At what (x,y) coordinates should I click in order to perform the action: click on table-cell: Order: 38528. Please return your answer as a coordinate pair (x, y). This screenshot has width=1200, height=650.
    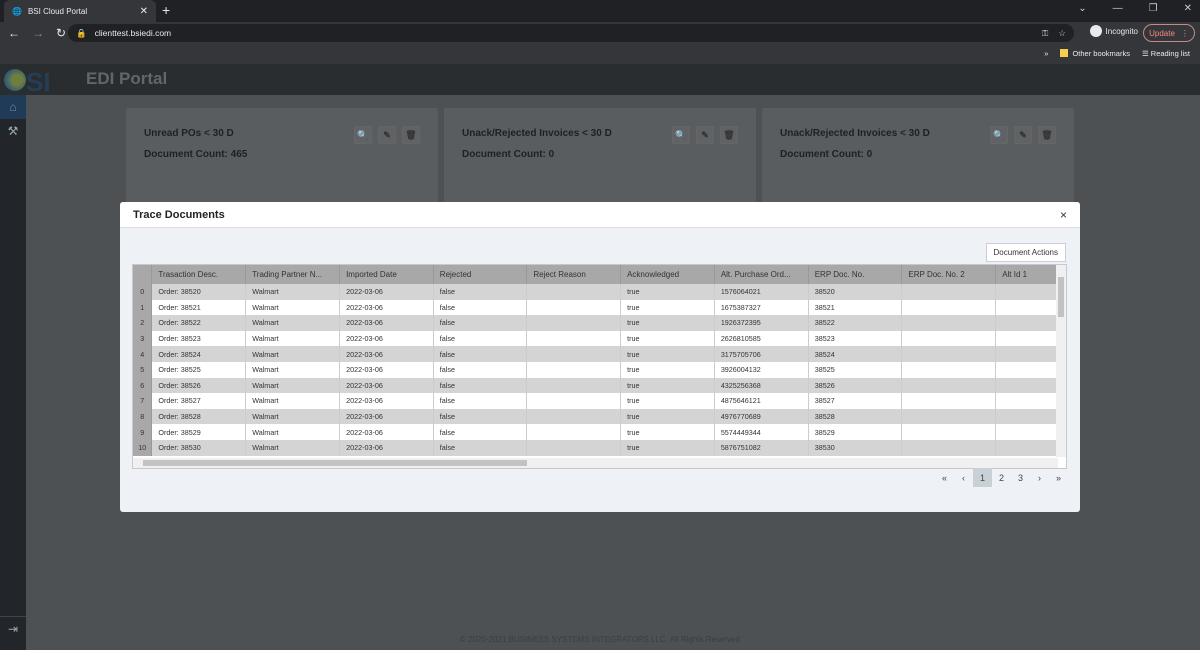
    Looking at the image, I should click on (199, 416).